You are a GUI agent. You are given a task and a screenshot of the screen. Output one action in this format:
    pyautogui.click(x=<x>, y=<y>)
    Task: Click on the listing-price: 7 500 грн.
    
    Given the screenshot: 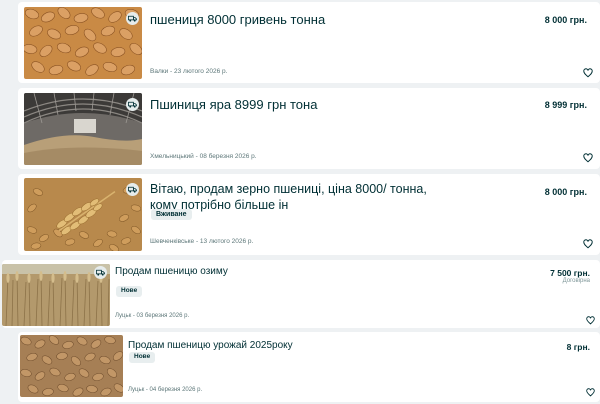 What is the action you would take?
    pyautogui.click(x=570, y=273)
    